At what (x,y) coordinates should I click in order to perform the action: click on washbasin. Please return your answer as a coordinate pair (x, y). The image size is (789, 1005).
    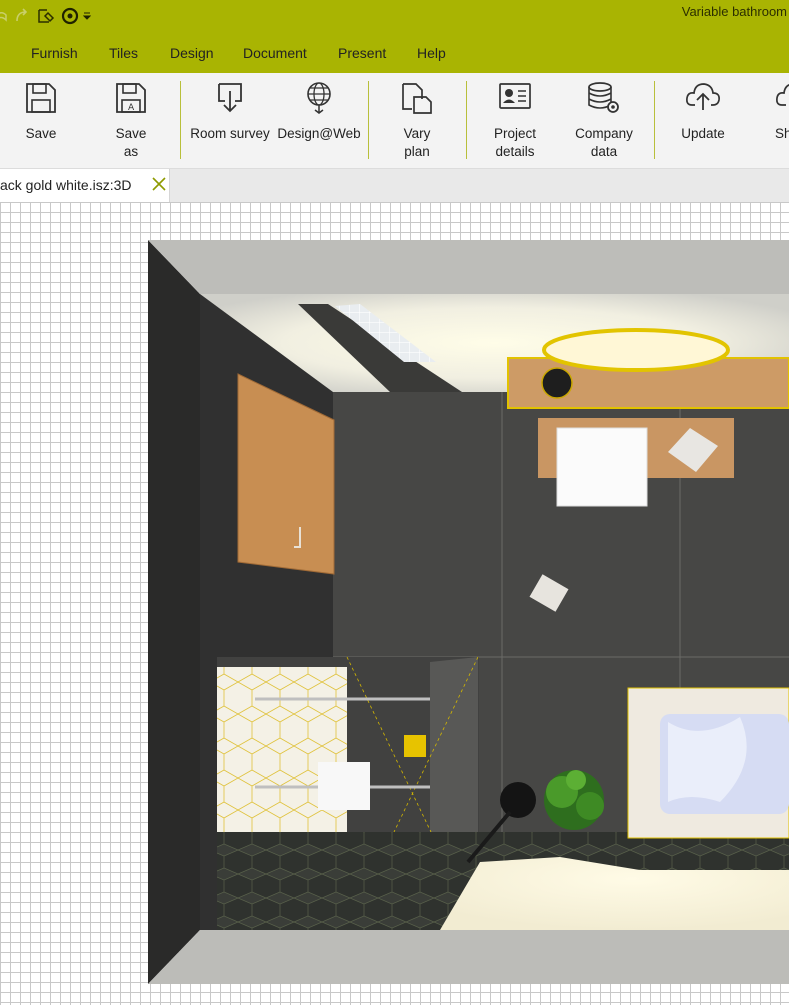
    Looking at the image, I should click on (602, 467).